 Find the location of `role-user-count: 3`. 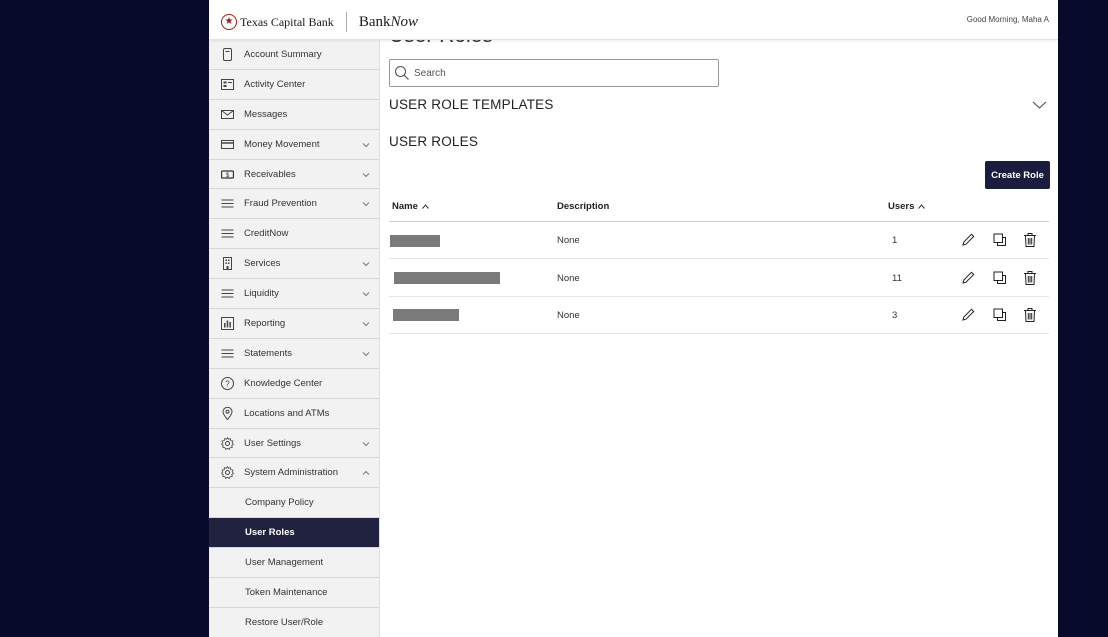

role-user-count: 3 is located at coordinates (895, 315).